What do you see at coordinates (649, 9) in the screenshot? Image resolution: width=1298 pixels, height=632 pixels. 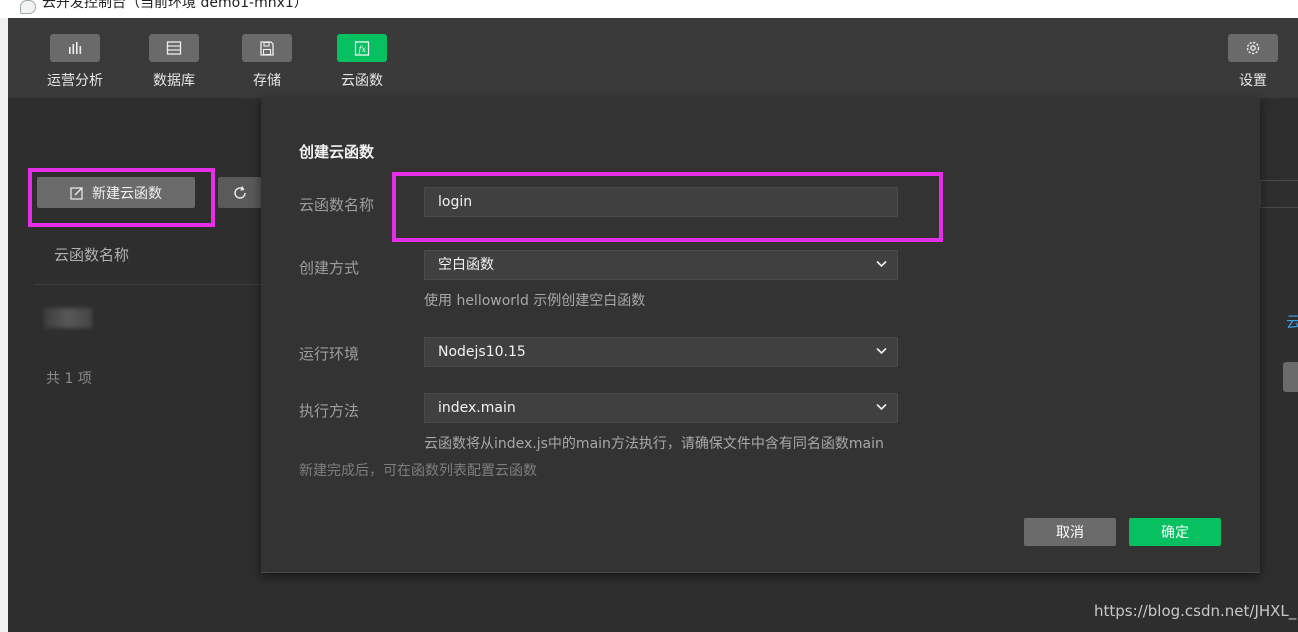 I see `window-titlebar: 云开发控制台（当前环境 demo1-mhx1）` at bounding box center [649, 9].